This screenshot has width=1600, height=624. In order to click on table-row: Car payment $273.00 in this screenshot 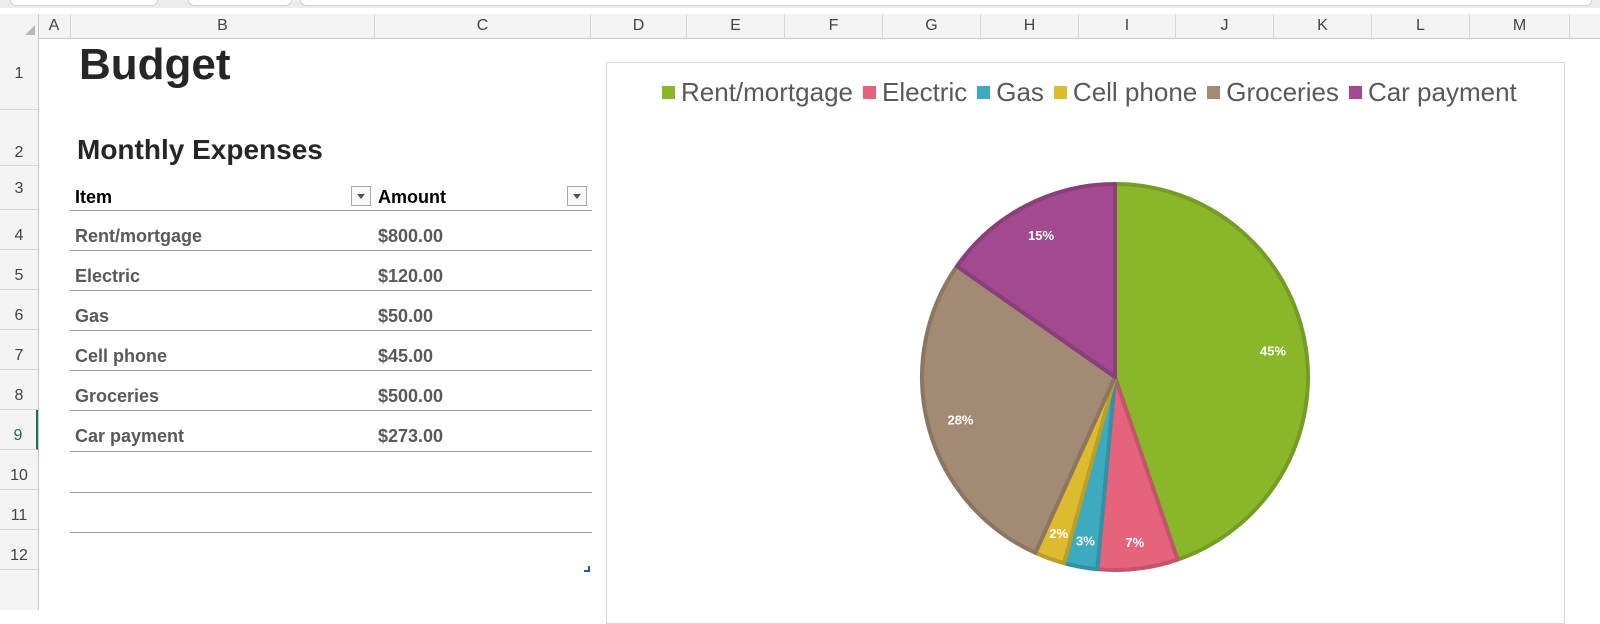, I will do `click(331, 432)`.